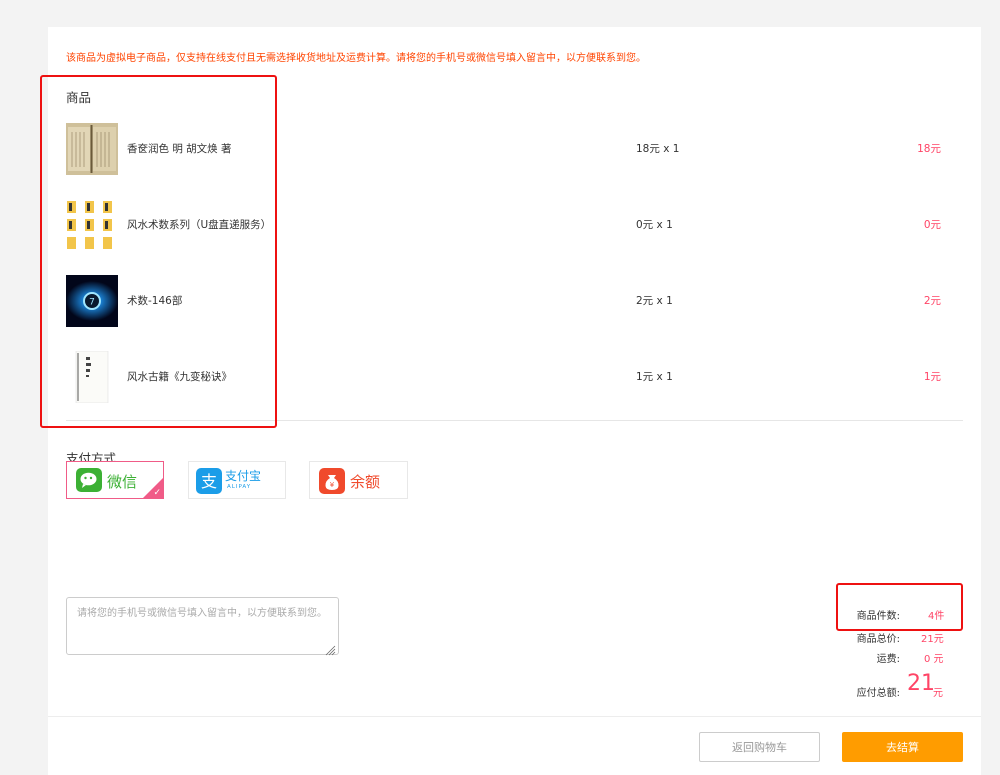 This screenshot has height=775, width=1000. I want to click on back-to-cart-button: 返回购物车, so click(759, 747).